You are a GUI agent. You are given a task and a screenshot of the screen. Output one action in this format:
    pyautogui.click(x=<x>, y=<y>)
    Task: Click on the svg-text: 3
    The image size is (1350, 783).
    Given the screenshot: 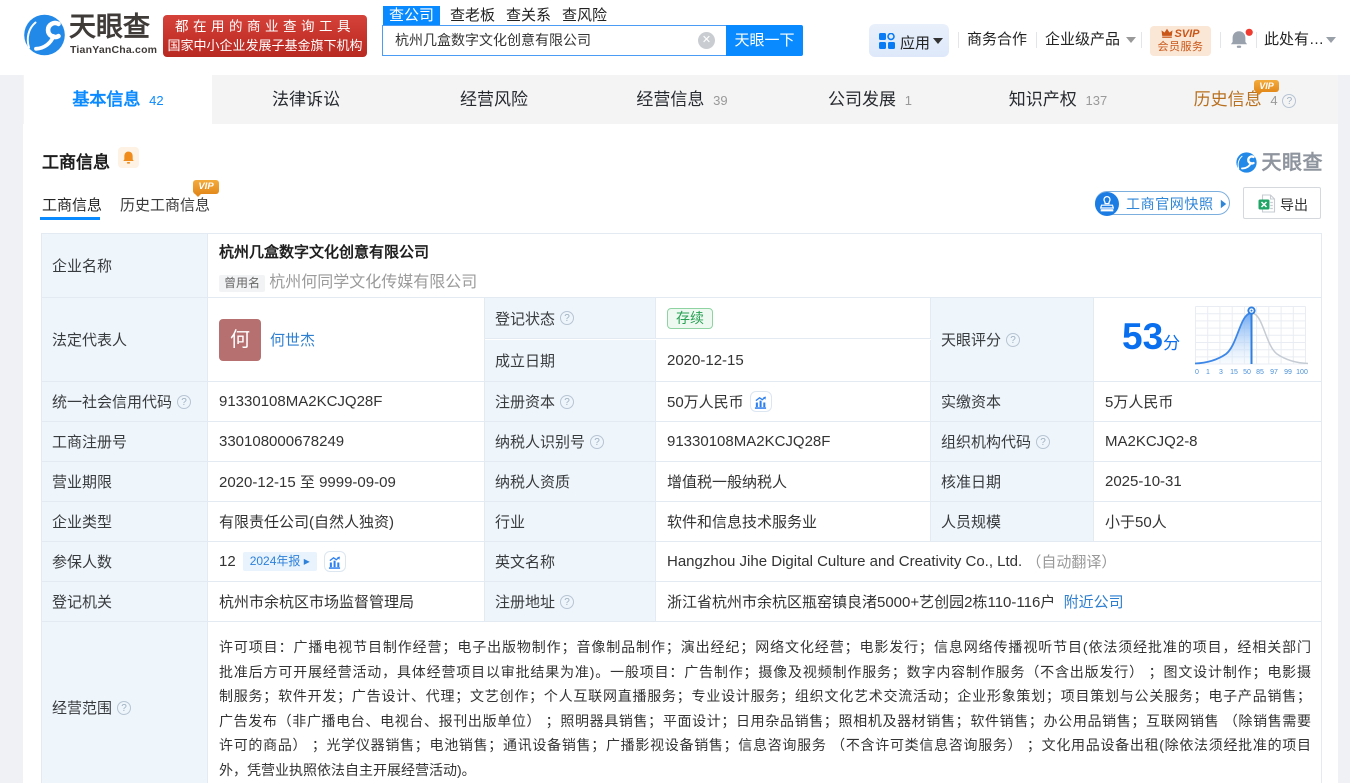 What is the action you would take?
    pyautogui.click(x=1221, y=372)
    